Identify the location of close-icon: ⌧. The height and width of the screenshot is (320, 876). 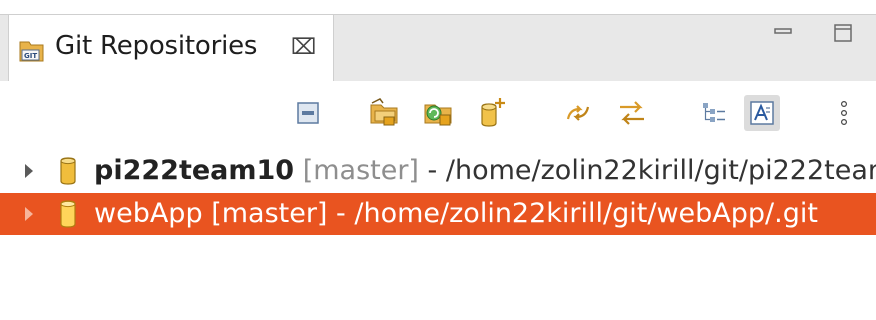
(303, 48).